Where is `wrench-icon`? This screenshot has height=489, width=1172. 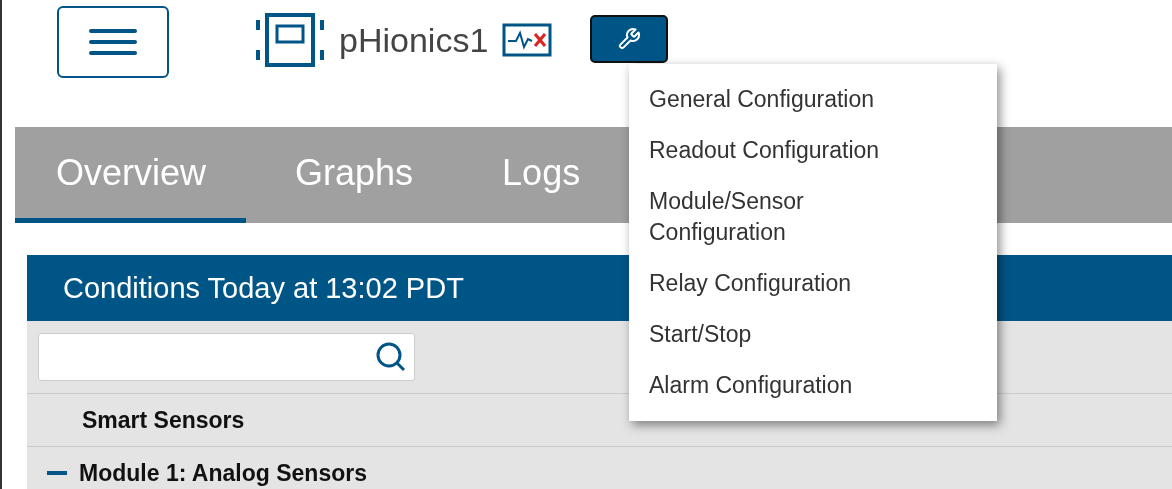
wrench-icon is located at coordinates (629, 39).